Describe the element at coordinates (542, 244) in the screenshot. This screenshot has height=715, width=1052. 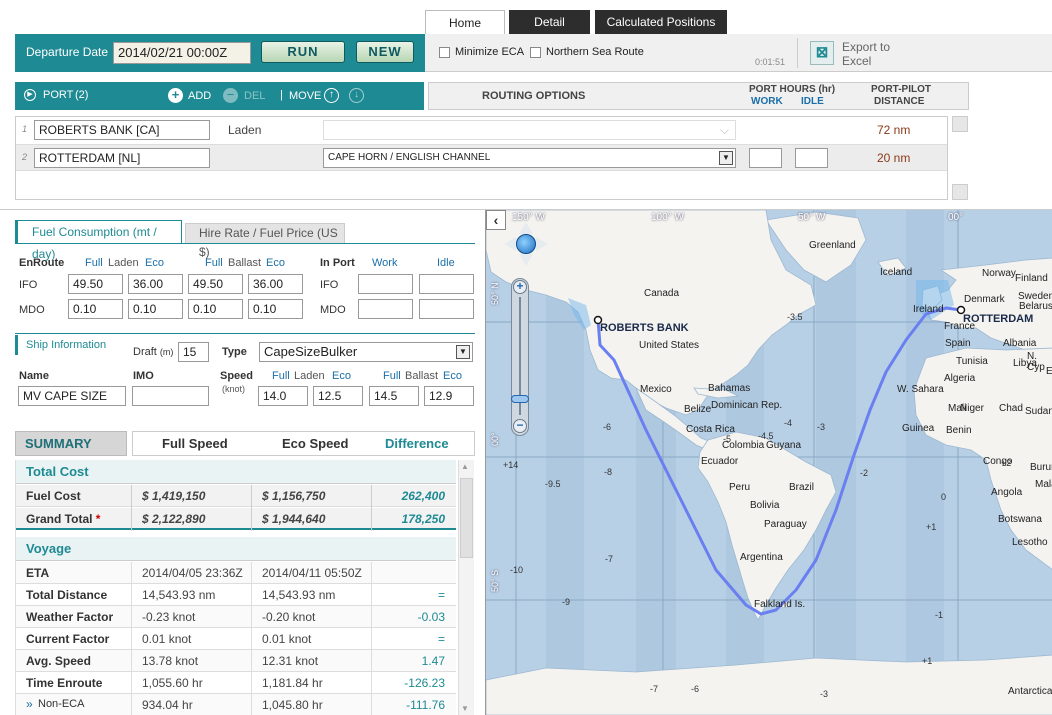
I see `pan-right-icon` at that location.